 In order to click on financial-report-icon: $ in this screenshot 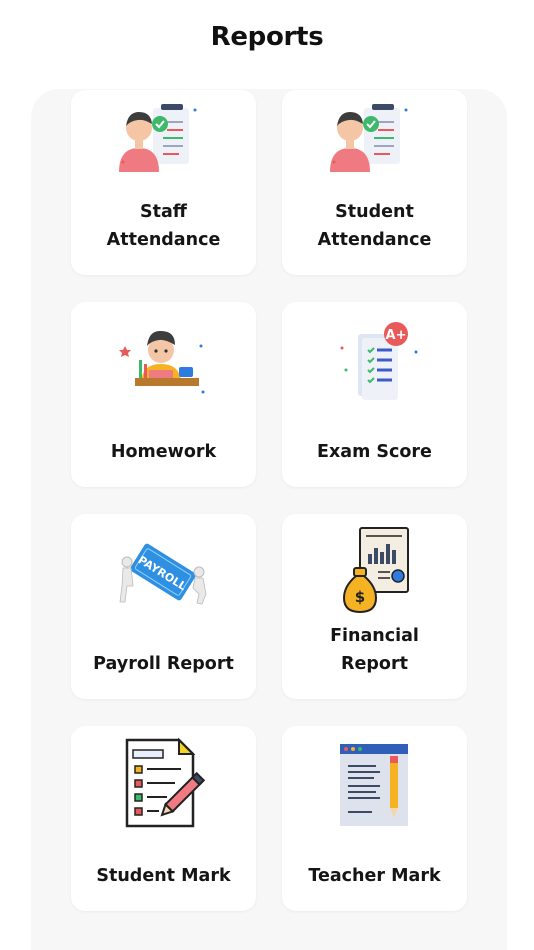, I will do `click(374, 571)`.